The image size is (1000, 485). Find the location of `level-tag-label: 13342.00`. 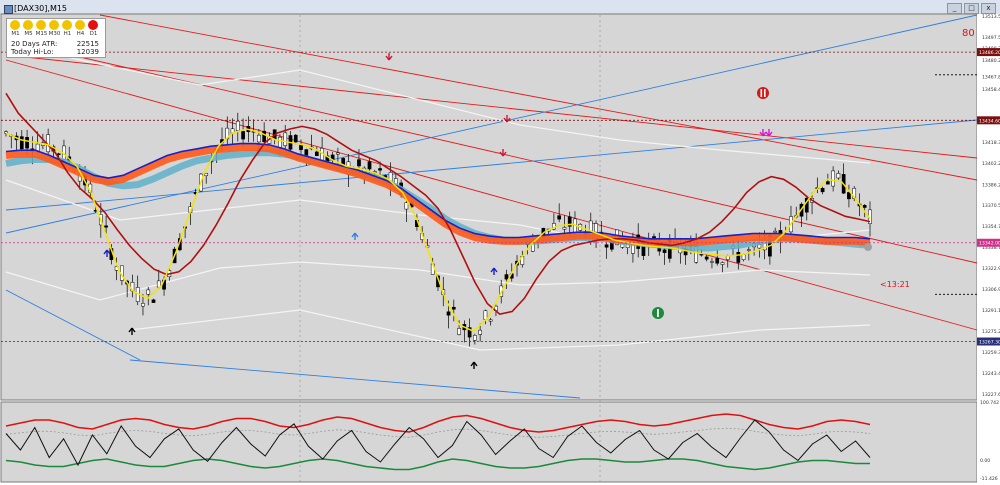

level-tag-label: 13342.00 is located at coordinates (989, 244).